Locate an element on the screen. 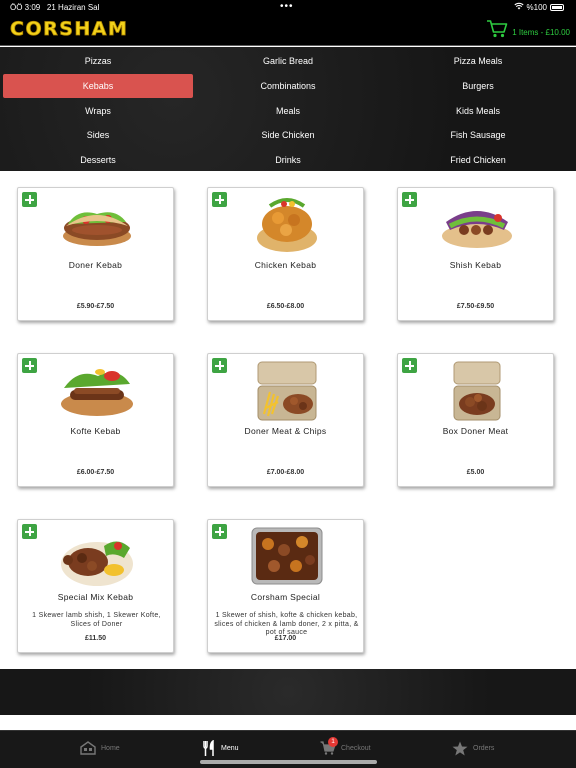  status-time: ÖÖ 3:09 21 Haziran Sal is located at coordinates (55, 7).